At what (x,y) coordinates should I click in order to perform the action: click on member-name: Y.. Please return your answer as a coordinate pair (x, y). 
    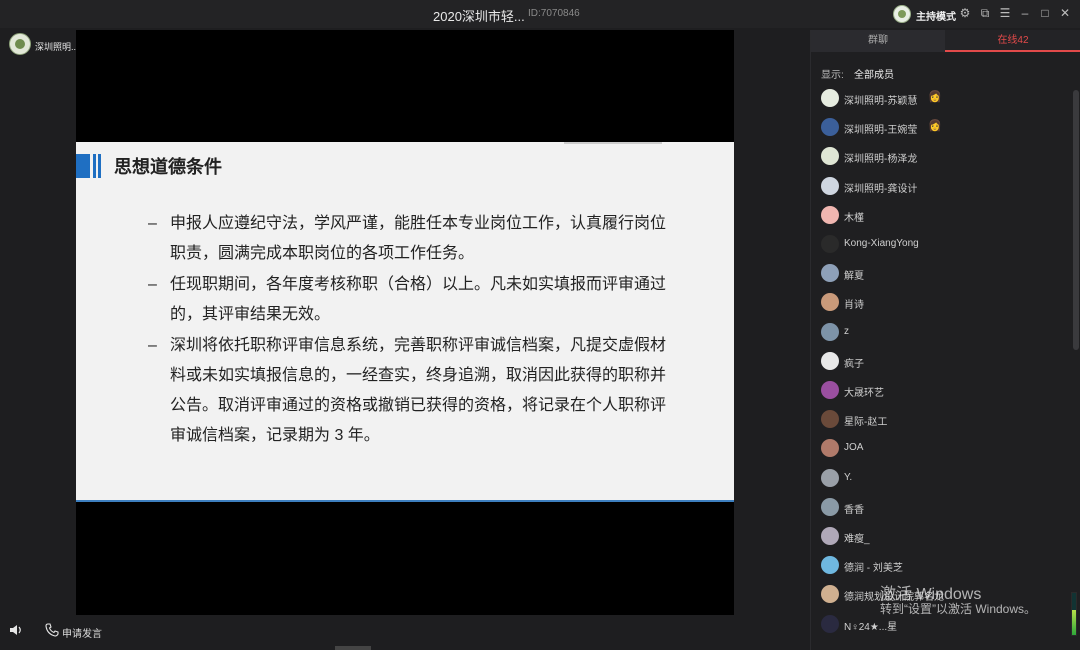
    Looking at the image, I should click on (848, 477).